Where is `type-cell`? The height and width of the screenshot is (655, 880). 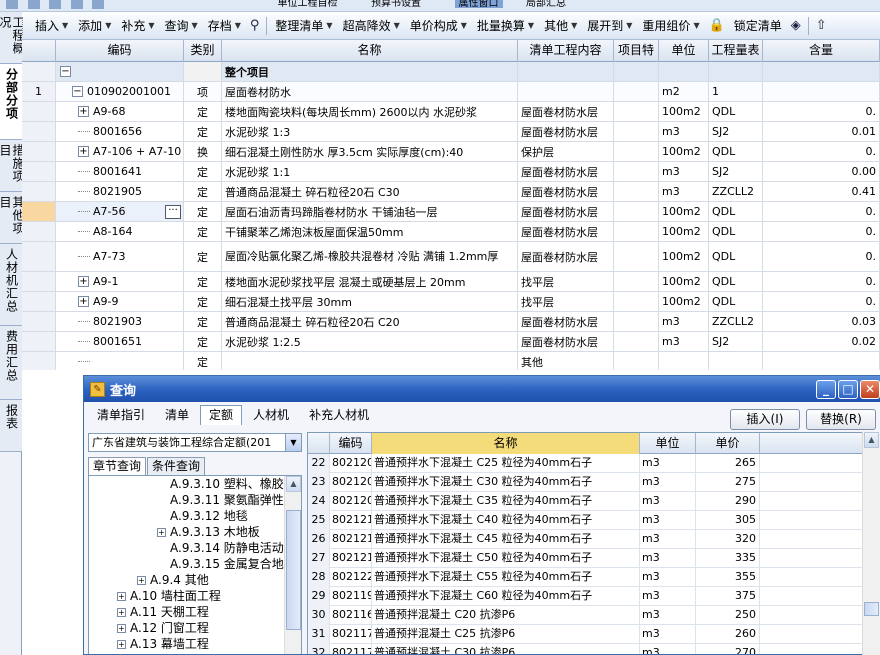
type-cell is located at coordinates (203, 71).